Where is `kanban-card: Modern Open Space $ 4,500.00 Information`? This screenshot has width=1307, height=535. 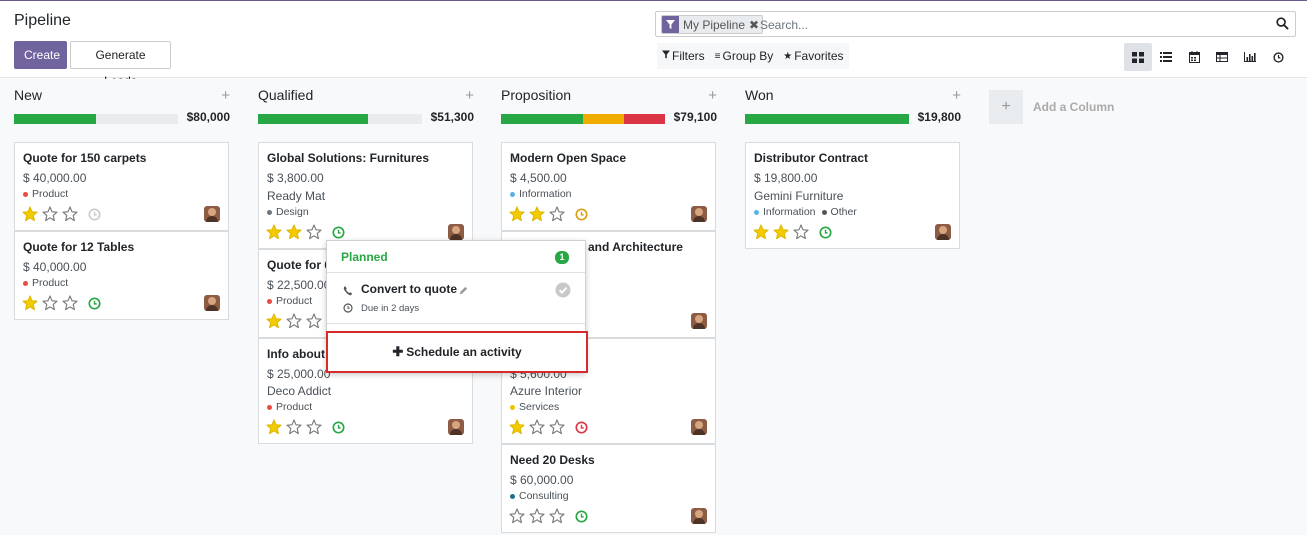
kanban-card: Modern Open Space $ 4,500.00 Information is located at coordinates (608, 186).